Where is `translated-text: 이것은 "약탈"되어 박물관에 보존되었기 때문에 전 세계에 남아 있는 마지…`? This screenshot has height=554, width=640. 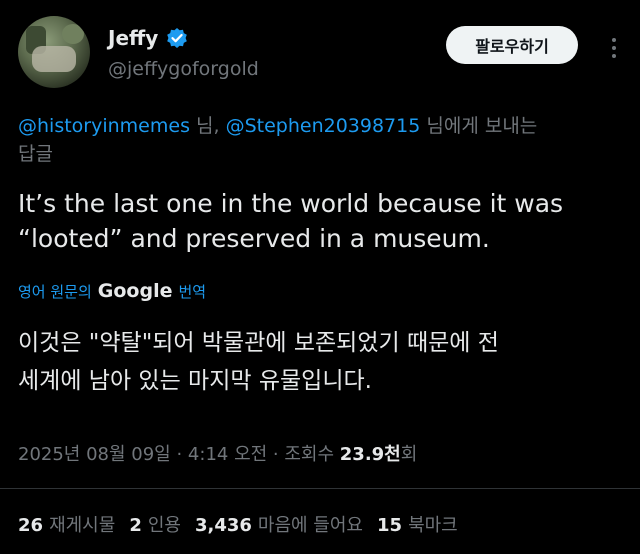
translated-text: 이것은 "약탈"되어 박물관에 보존되었기 때문에 전 세계에 남아 있는 마지… is located at coordinates (323, 362).